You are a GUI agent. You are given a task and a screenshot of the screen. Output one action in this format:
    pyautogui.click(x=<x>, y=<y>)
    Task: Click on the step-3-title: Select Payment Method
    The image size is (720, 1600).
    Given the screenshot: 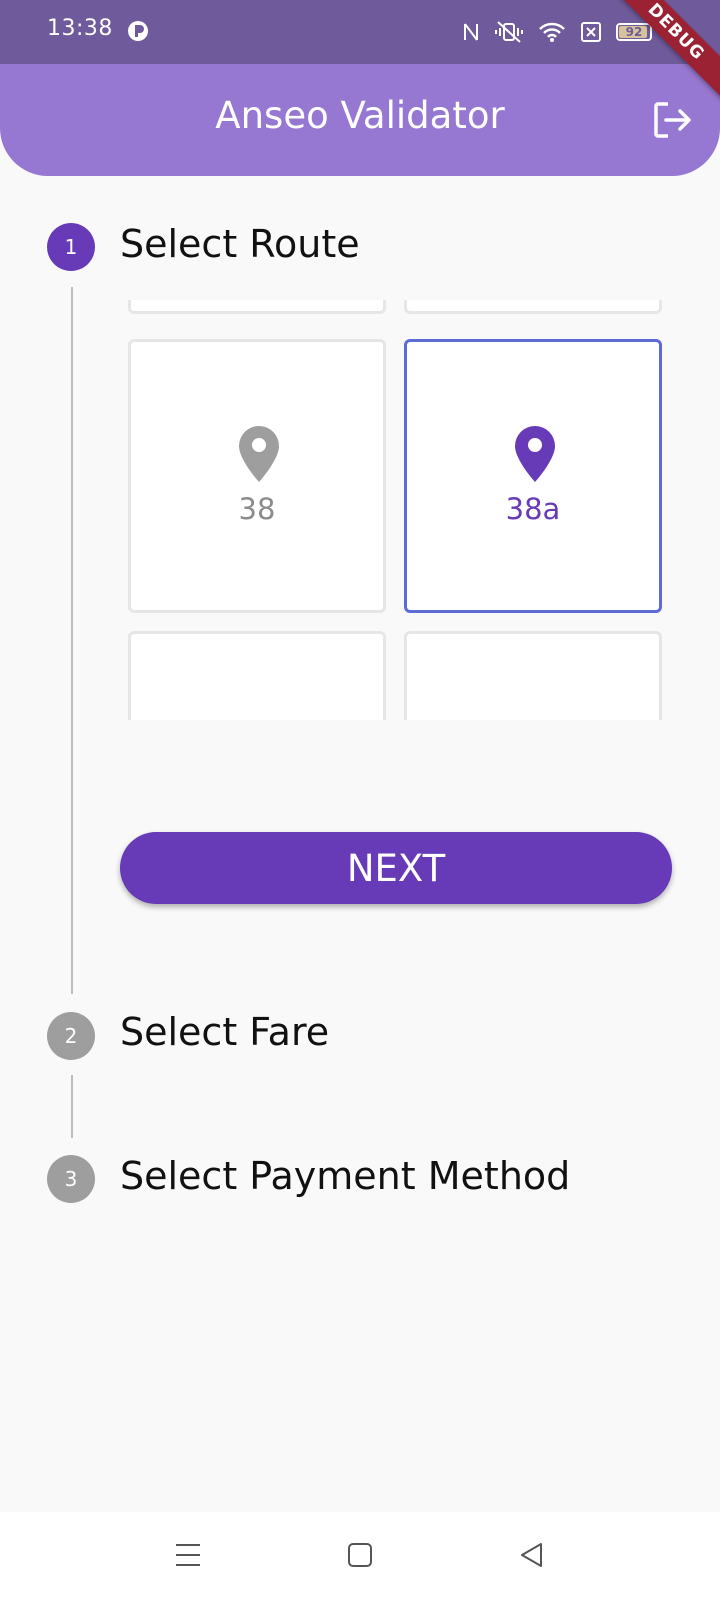 What is the action you would take?
    pyautogui.click(x=345, y=1176)
    